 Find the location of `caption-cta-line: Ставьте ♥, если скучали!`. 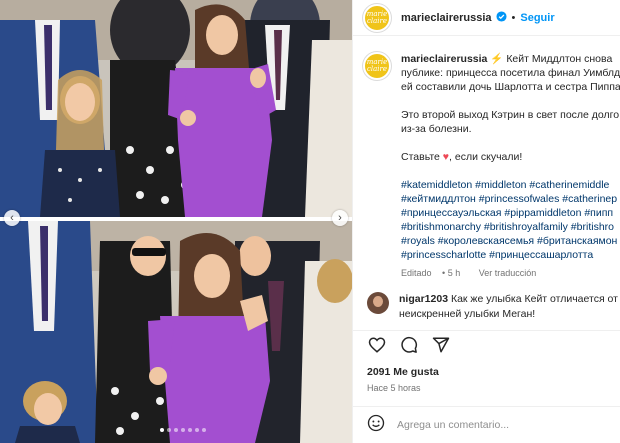

caption-cta-line: Ставьте ♥, если скучали! is located at coordinates (510, 157).